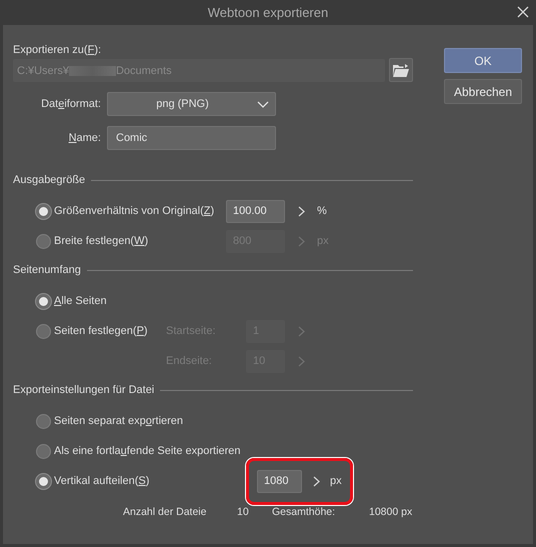  I want to click on chevron-down-icon, so click(263, 104).